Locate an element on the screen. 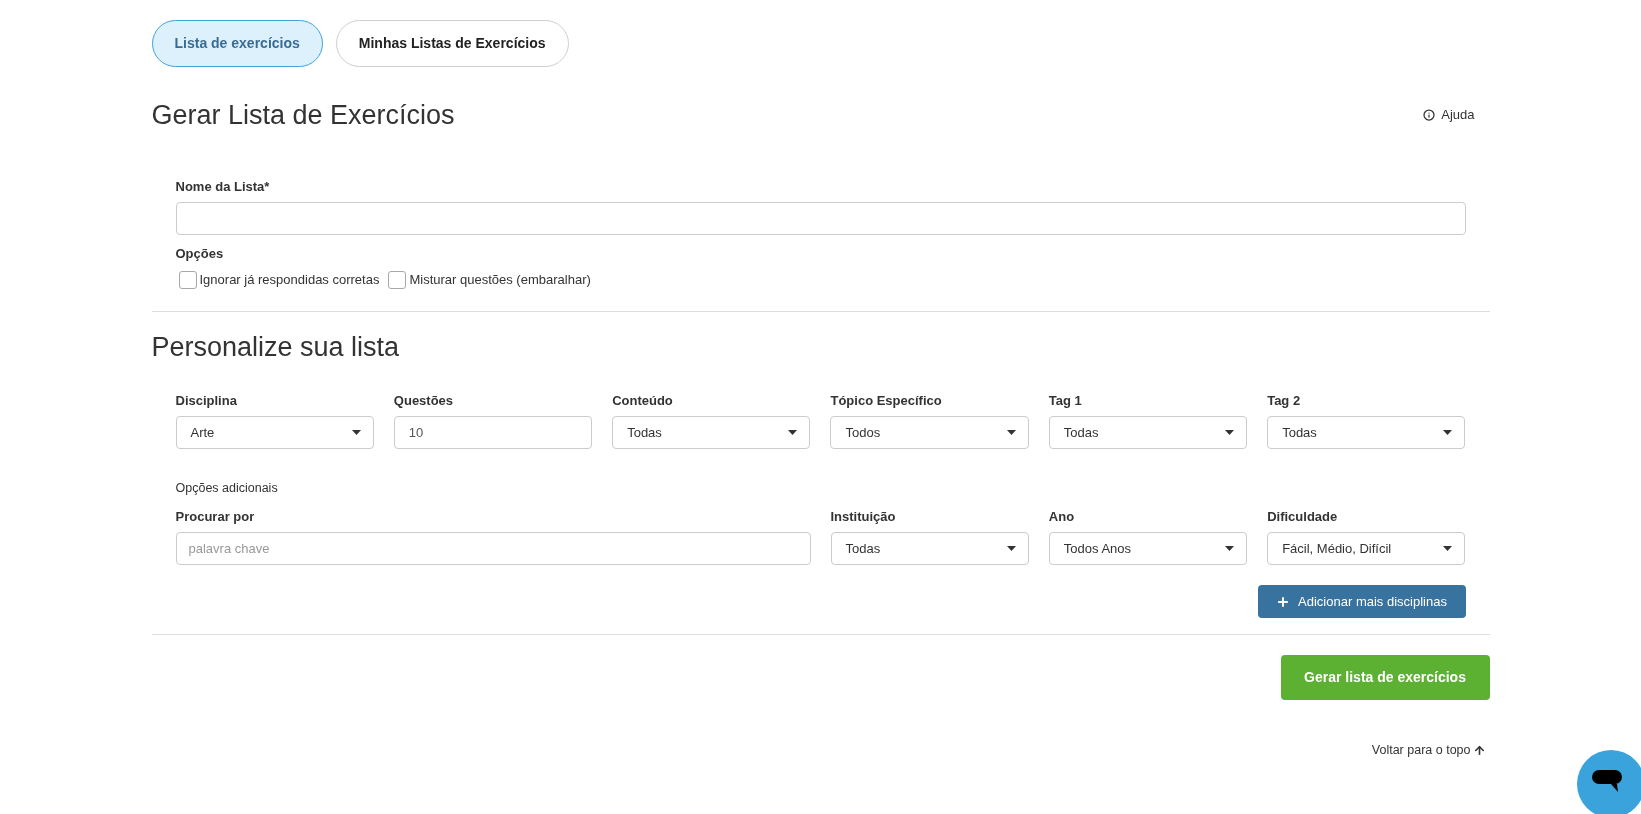  field-label: Tag 1 is located at coordinates (1065, 401).